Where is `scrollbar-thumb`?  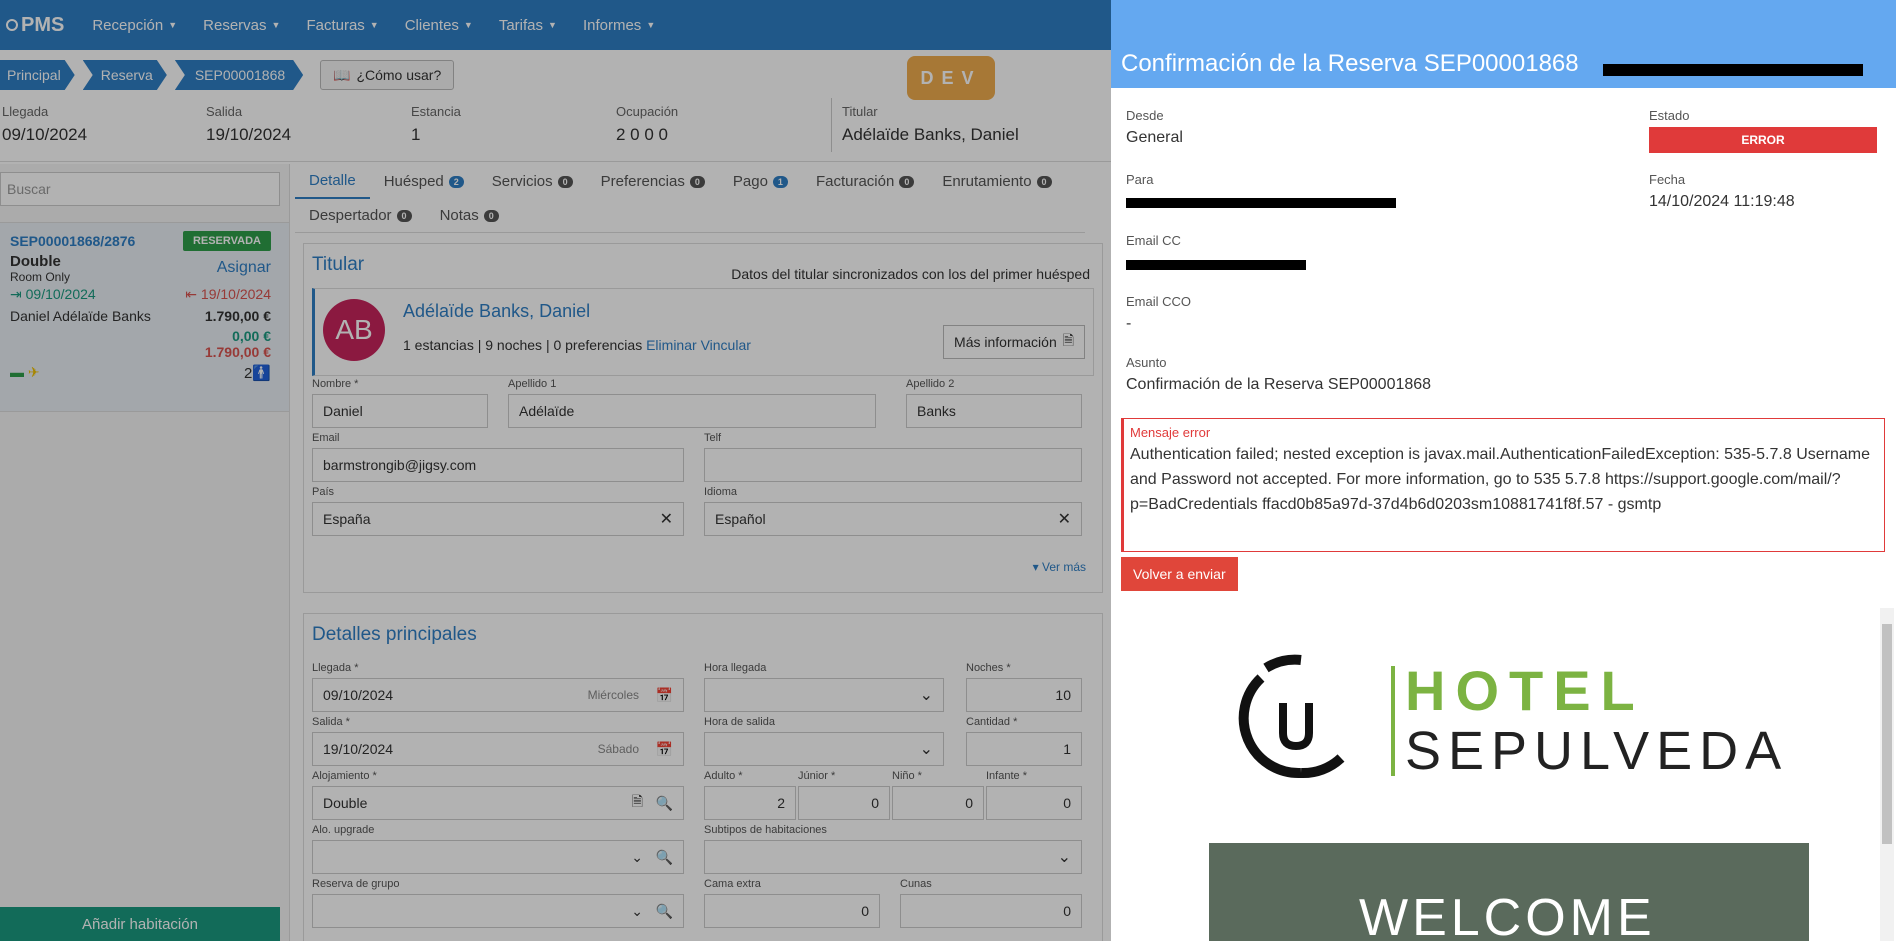
scrollbar-thumb is located at coordinates (1887, 734).